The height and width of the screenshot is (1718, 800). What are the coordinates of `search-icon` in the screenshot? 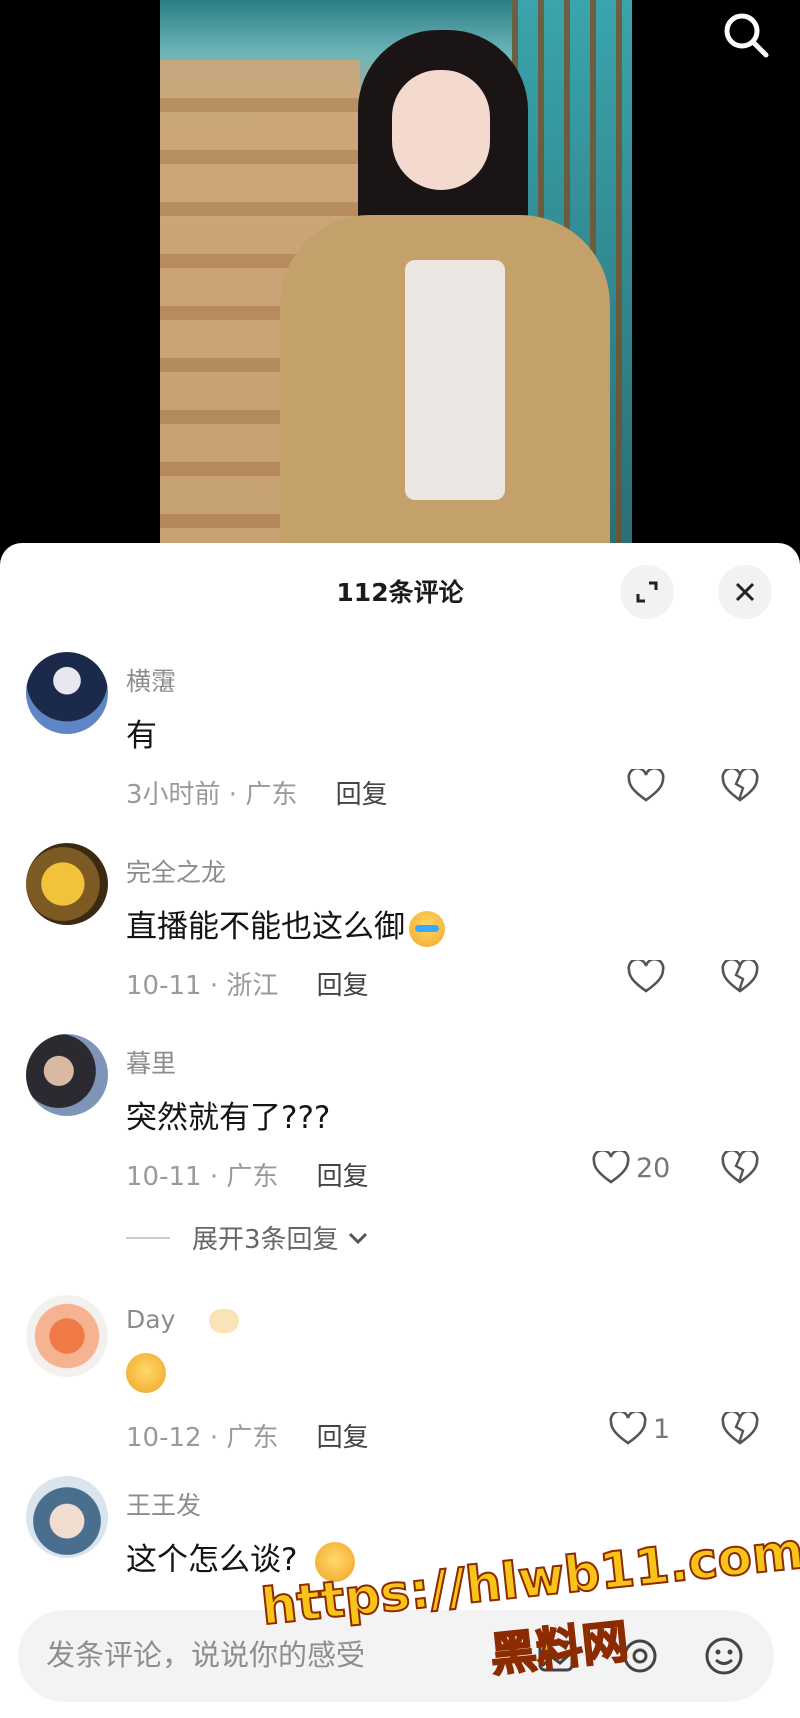 It's located at (746, 35).